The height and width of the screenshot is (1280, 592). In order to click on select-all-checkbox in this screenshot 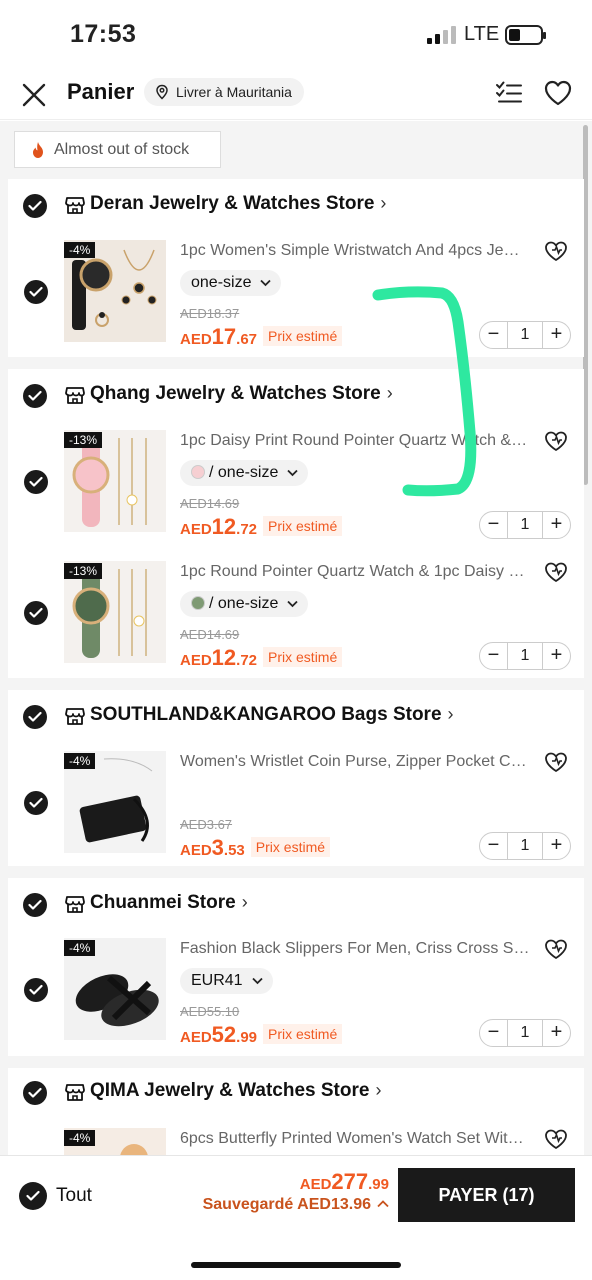, I will do `click(33, 1196)`.